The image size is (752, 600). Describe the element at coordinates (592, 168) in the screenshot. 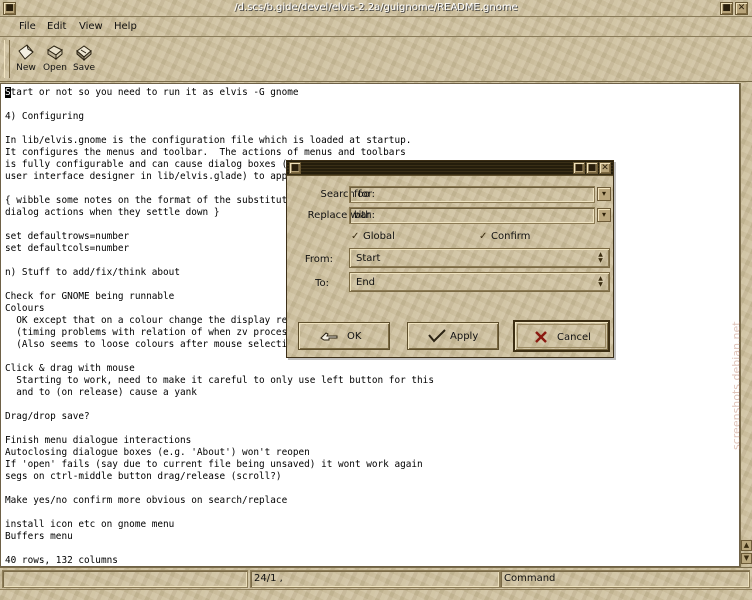

I see `dialog-maximize-button: ■` at that location.